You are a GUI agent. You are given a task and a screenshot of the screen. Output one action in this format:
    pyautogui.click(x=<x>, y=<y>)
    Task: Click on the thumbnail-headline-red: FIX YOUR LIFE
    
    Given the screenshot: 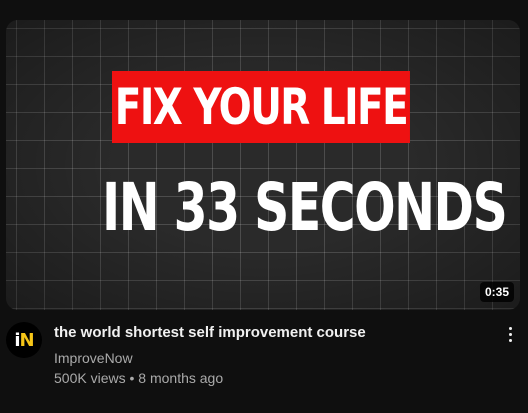 What is the action you would take?
    pyautogui.click(x=261, y=107)
    